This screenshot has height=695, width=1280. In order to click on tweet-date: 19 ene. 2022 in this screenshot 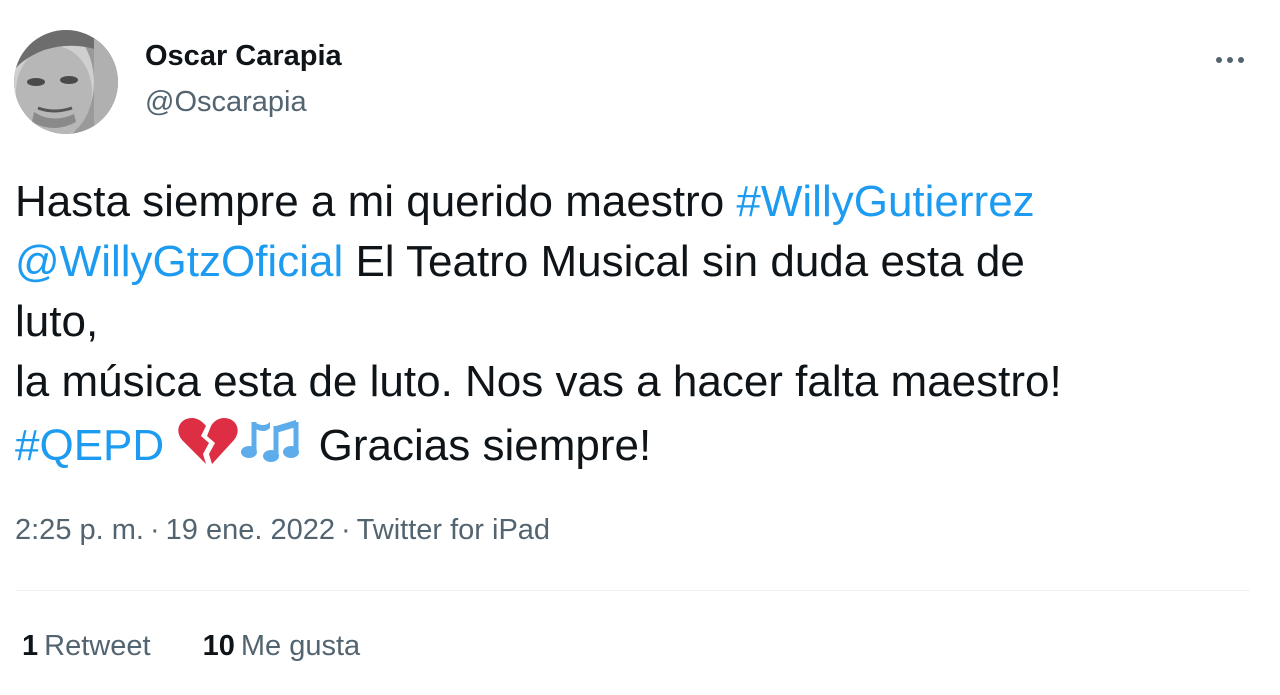, I will do `click(250, 530)`.